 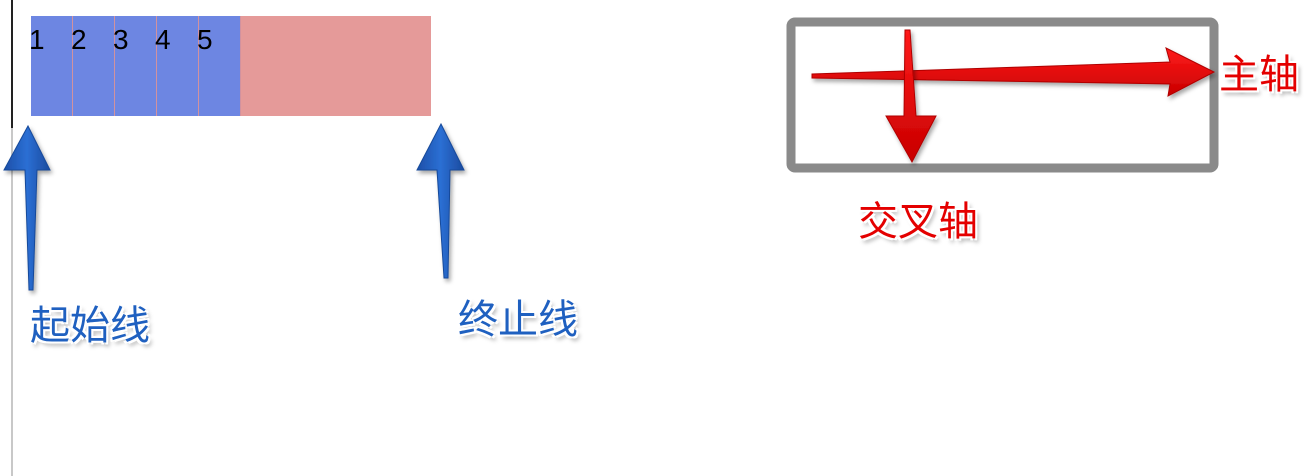 I want to click on axis-frame, so click(x=1002, y=95).